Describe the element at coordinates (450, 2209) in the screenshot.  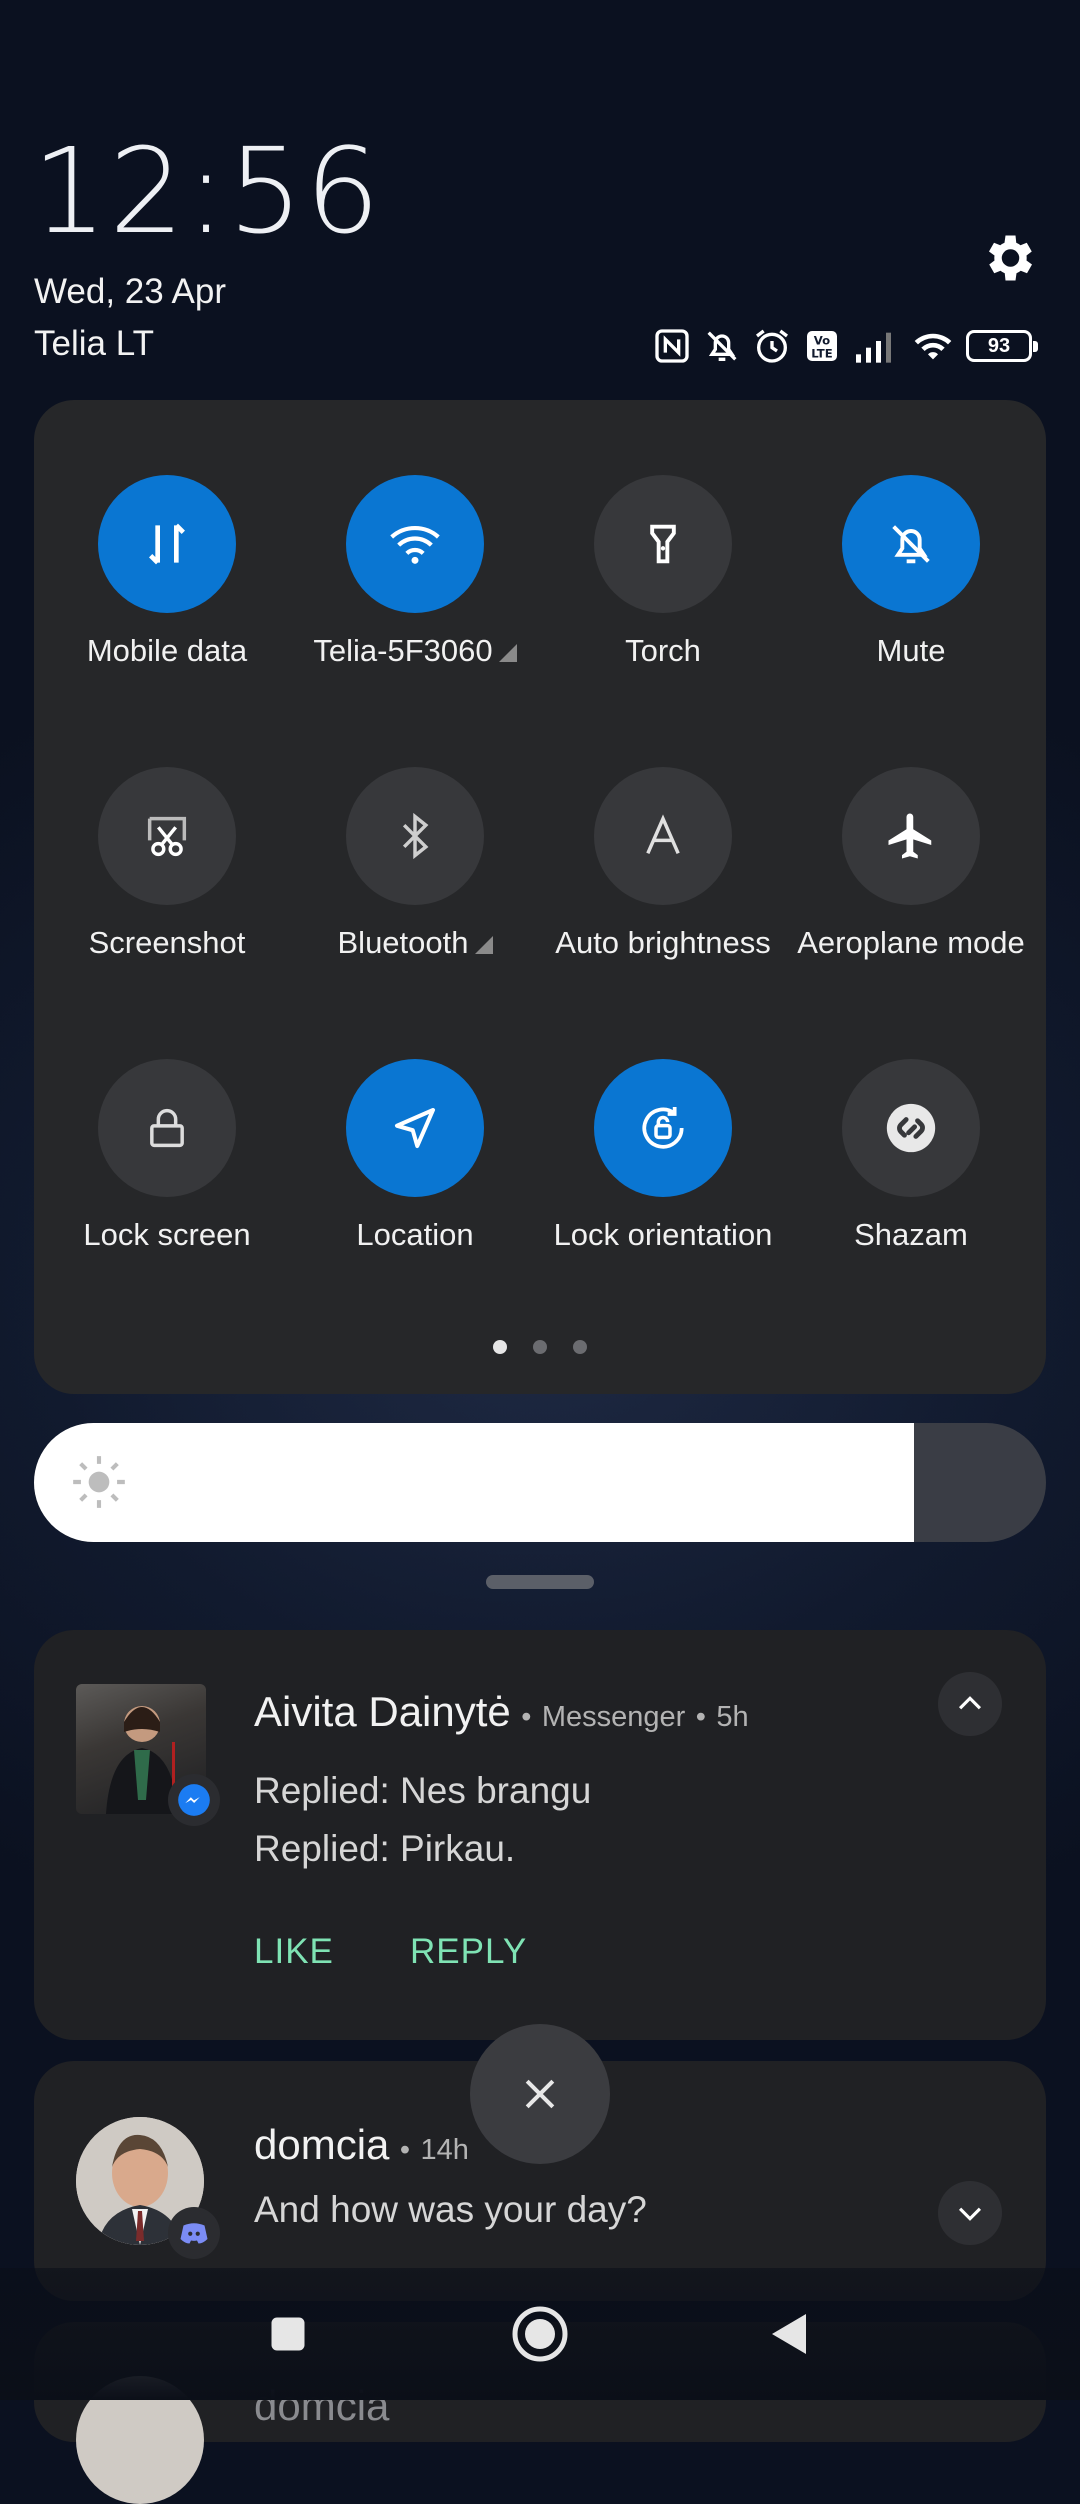
I see `message-line: And how was your day?` at that location.